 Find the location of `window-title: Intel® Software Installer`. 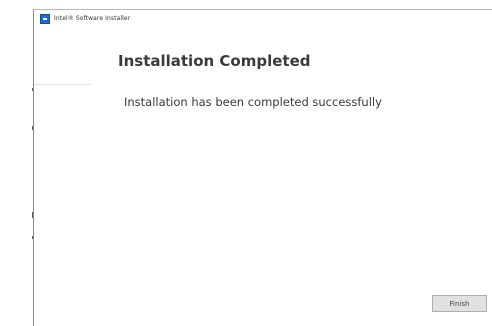

window-title: Intel® Software Installer is located at coordinates (92, 18).